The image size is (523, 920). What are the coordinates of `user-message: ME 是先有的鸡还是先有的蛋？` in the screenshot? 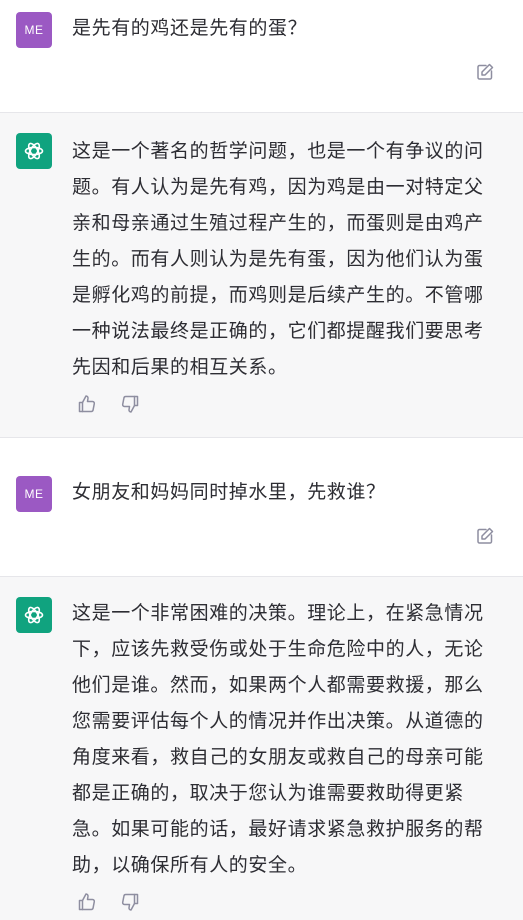 It's located at (261, 56).